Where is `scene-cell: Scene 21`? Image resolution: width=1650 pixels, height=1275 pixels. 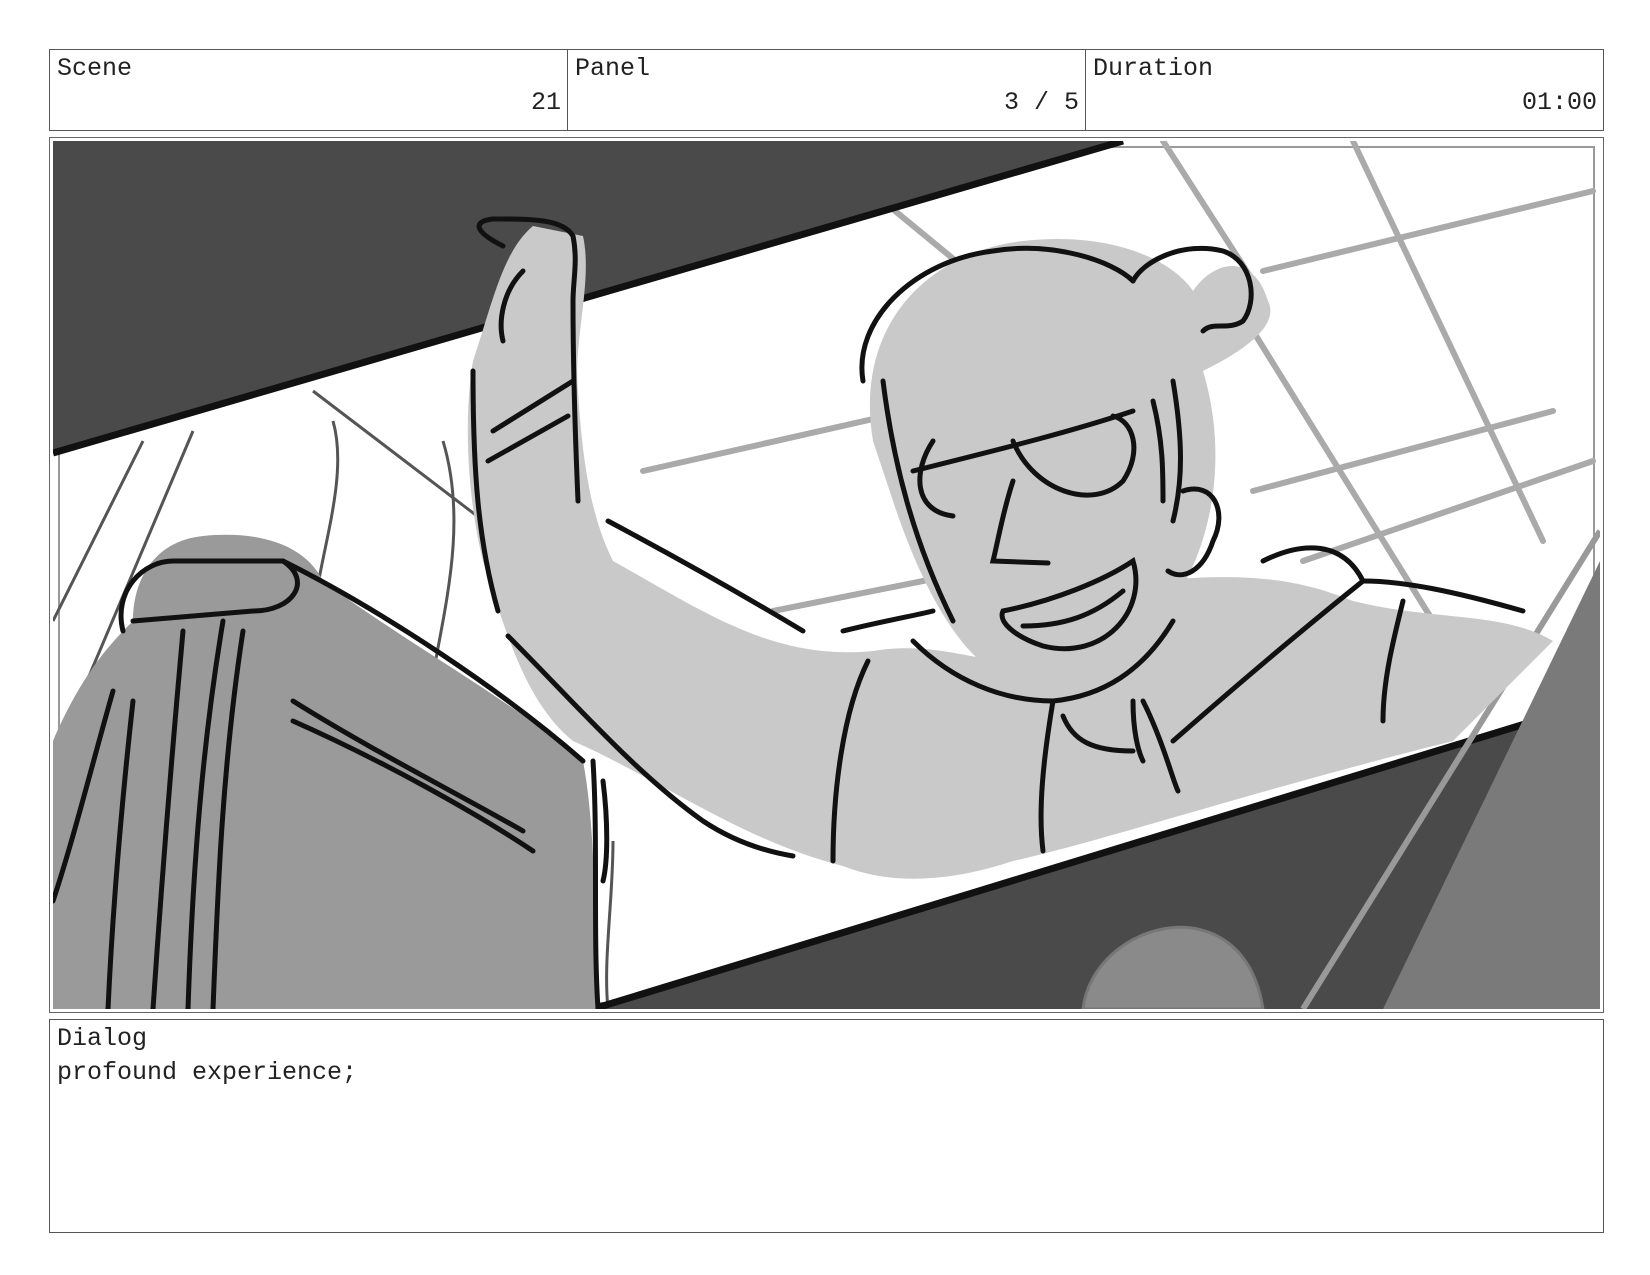 scene-cell: Scene 21 is located at coordinates (309, 90).